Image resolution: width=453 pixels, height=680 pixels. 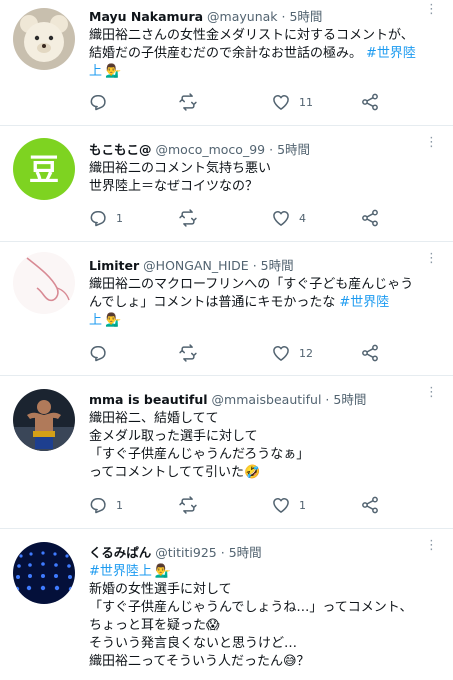 What do you see at coordinates (288, 218) in the screenshot?
I see `like-button: 4` at bounding box center [288, 218].